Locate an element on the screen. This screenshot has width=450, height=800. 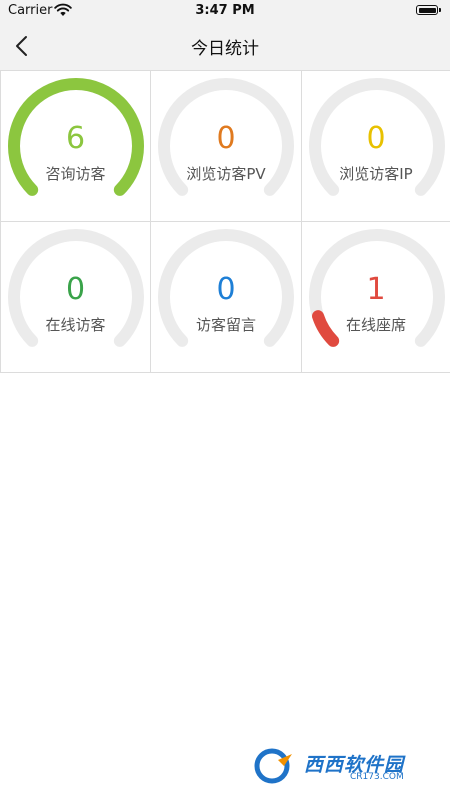
stat-card-online-visitors: 0 在线访客 is located at coordinates (75, 297).